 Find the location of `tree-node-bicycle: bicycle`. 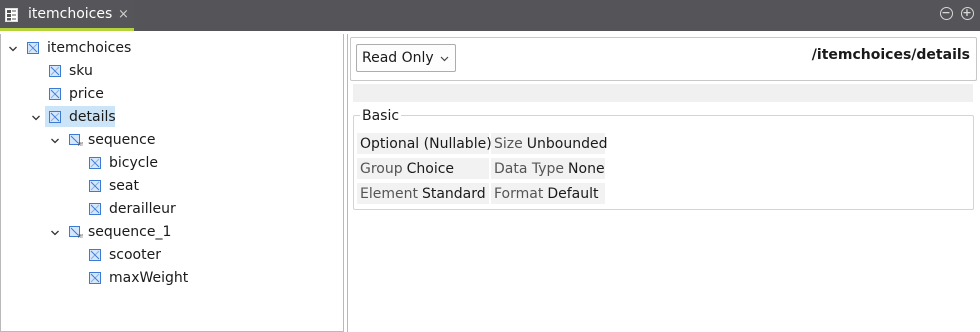

tree-node-bicycle: bicycle is located at coordinates (123, 162).